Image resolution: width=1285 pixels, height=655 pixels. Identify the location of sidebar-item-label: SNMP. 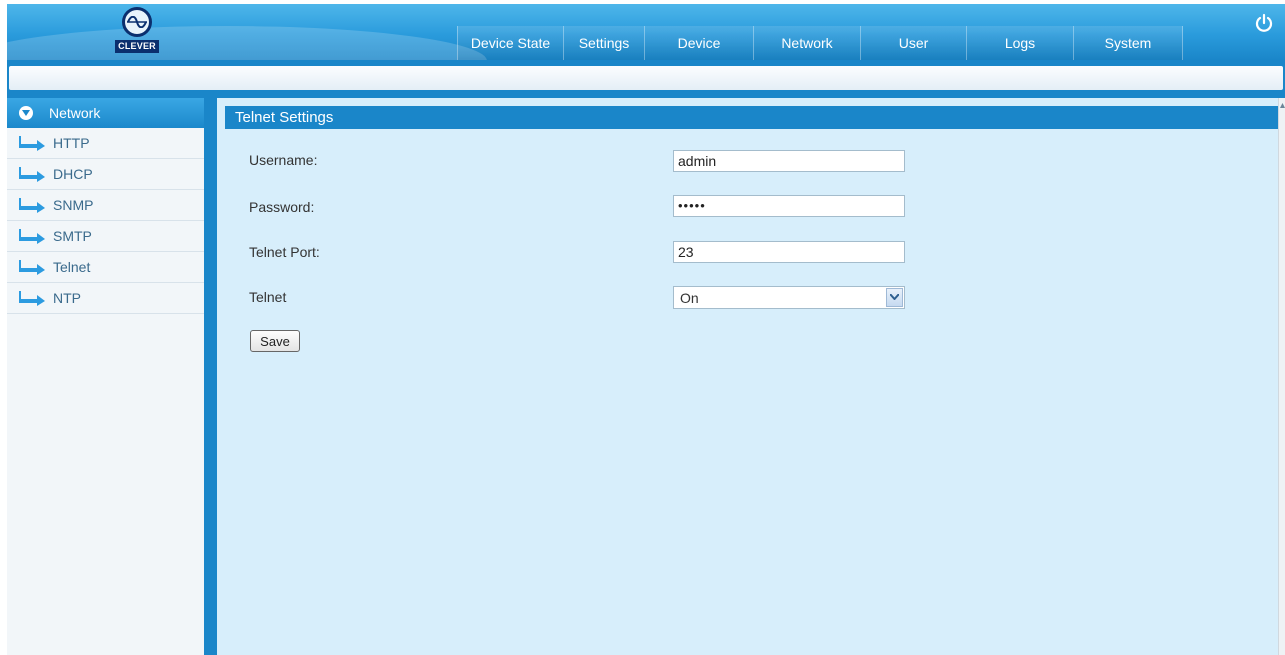
(73, 205).